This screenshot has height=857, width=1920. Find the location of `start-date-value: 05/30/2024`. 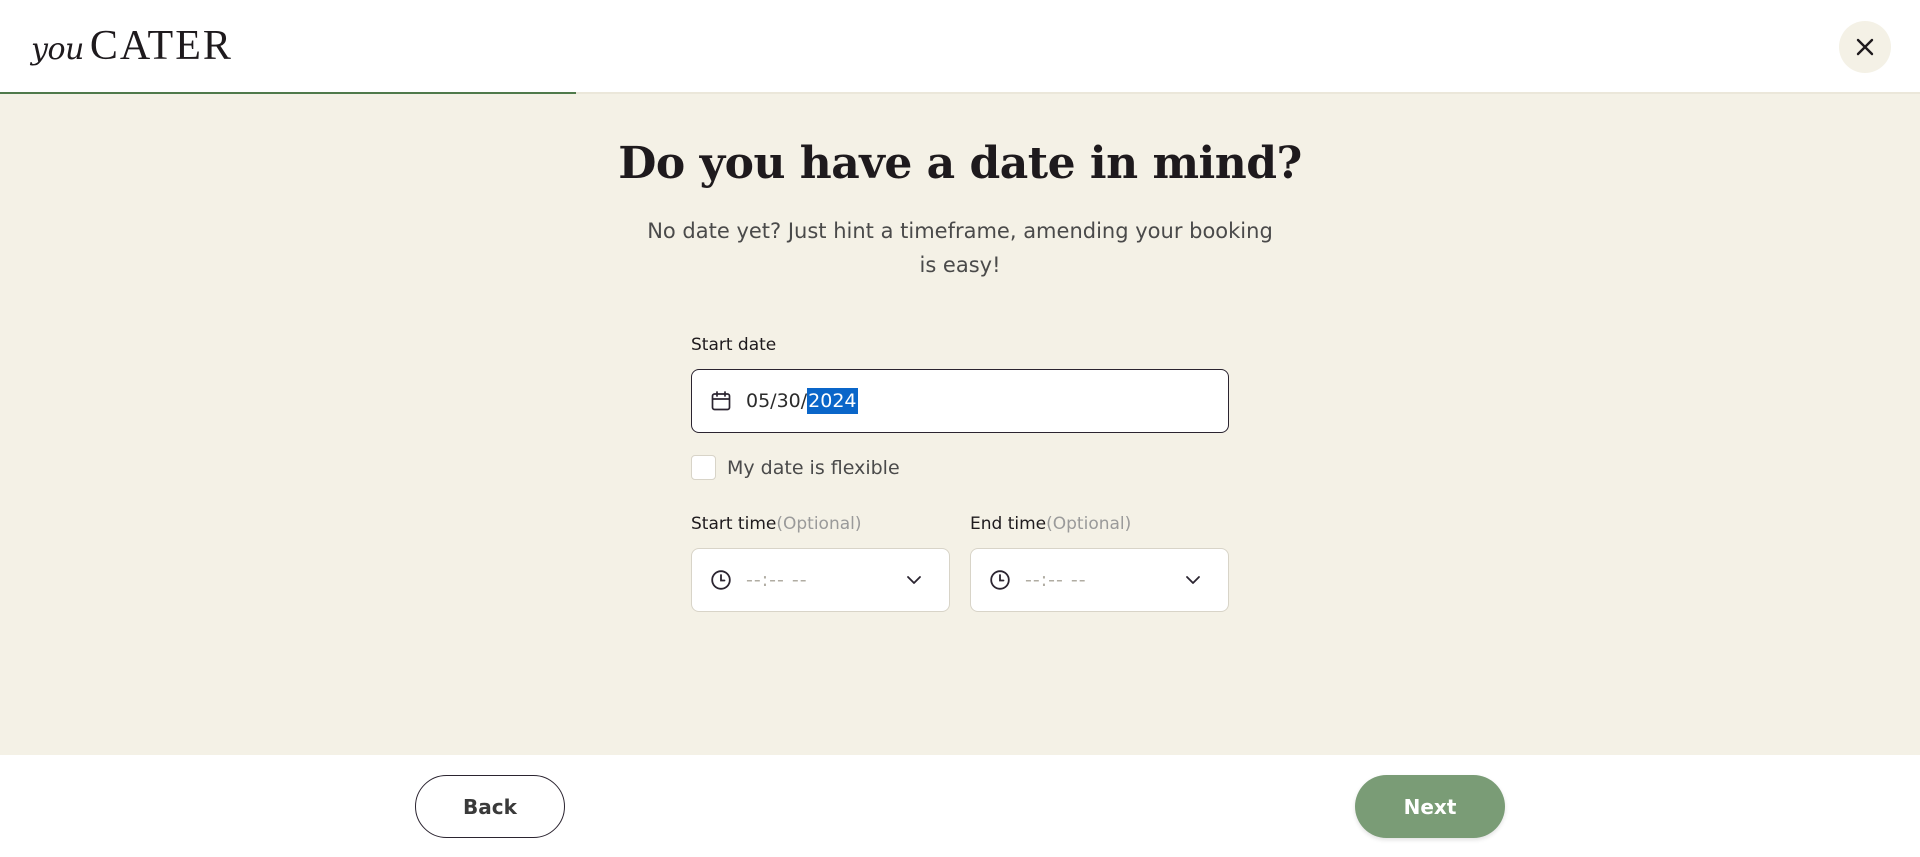

start-date-value: 05/30/2024 is located at coordinates (802, 401).